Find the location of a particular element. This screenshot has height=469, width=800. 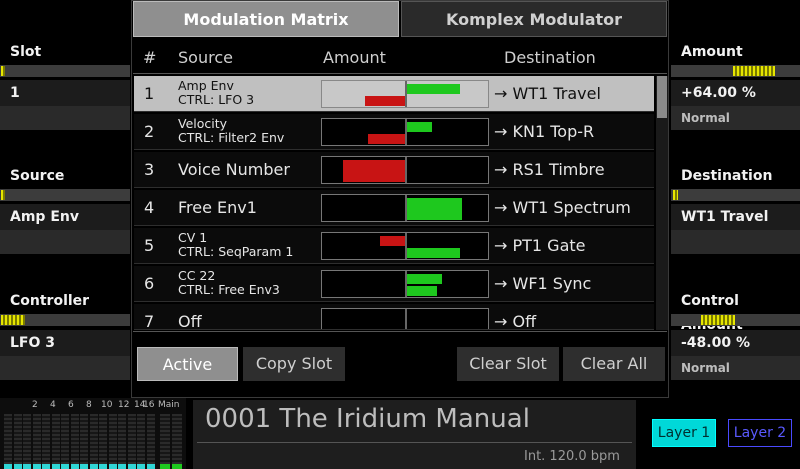

row-source: Velocity is located at coordinates (203, 123).